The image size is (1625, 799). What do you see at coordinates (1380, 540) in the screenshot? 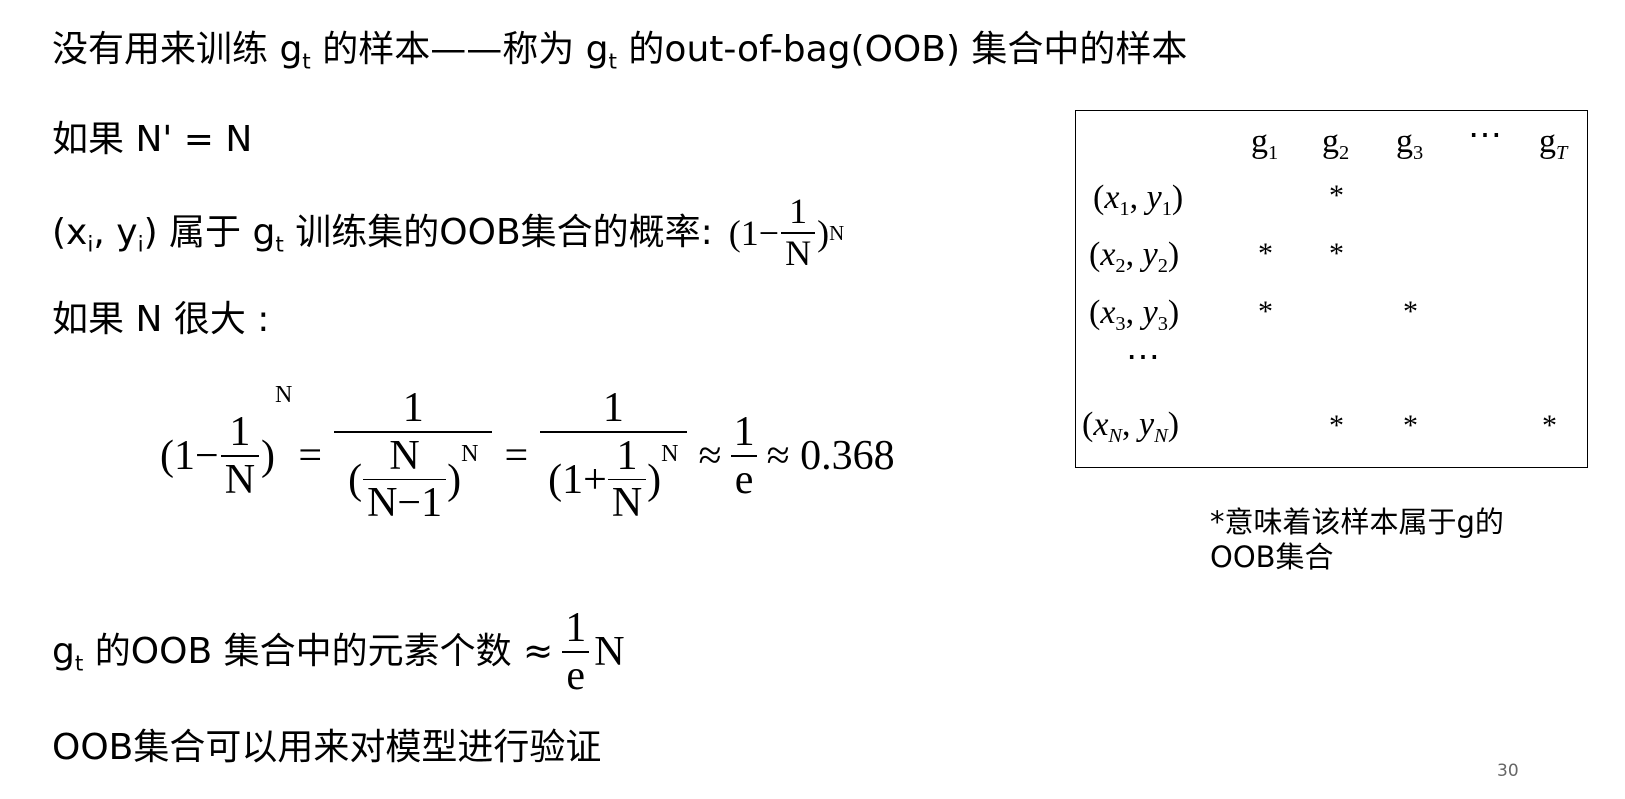
I see `oob-note: *意味着该样本属于g的 OOB集合` at bounding box center [1380, 540].